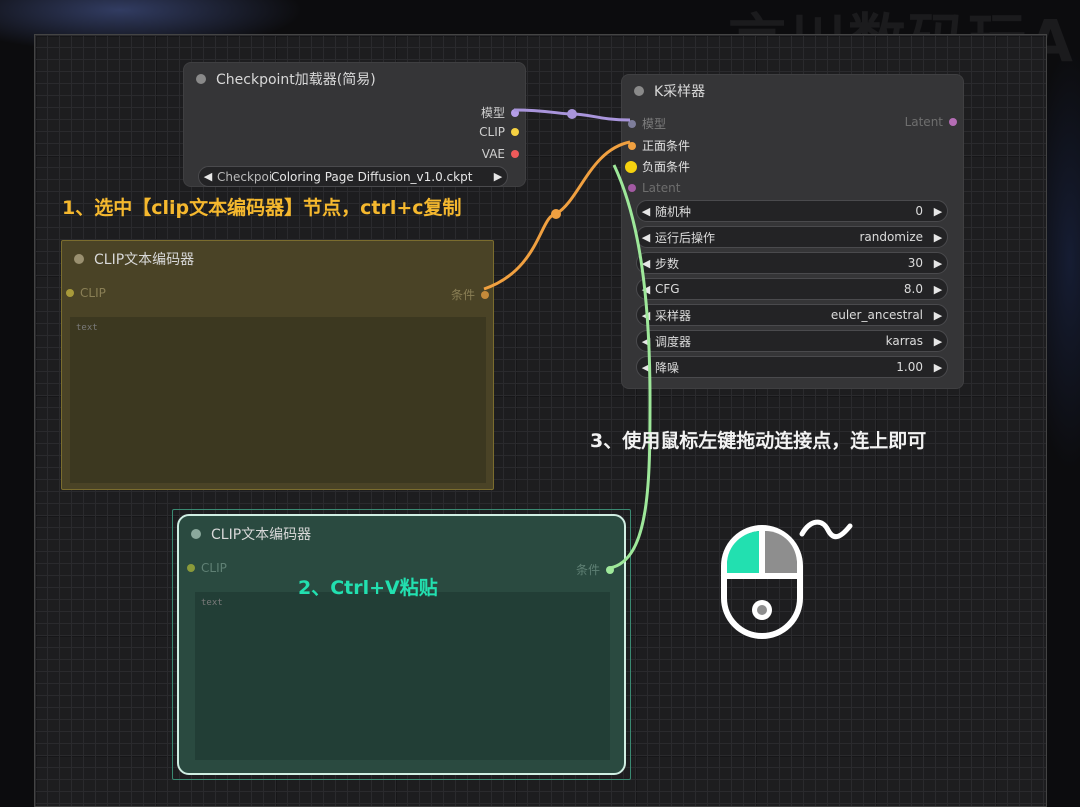 This screenshot has height=807, width=1080. Describe the element at coordinates (758, 441) in the screenshot. I see `step3-annotation: 3、使用鼠标左键拖动连接点，连上即可` at that location.